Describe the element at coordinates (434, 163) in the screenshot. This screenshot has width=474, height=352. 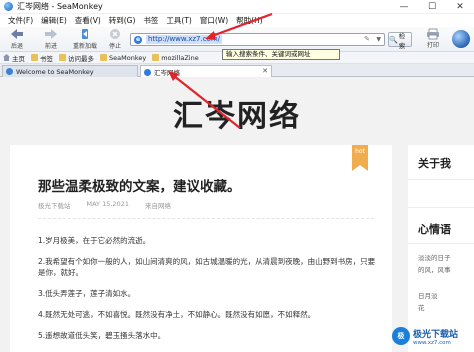
I see `sidebar-about-heading: 关于我` at that location.